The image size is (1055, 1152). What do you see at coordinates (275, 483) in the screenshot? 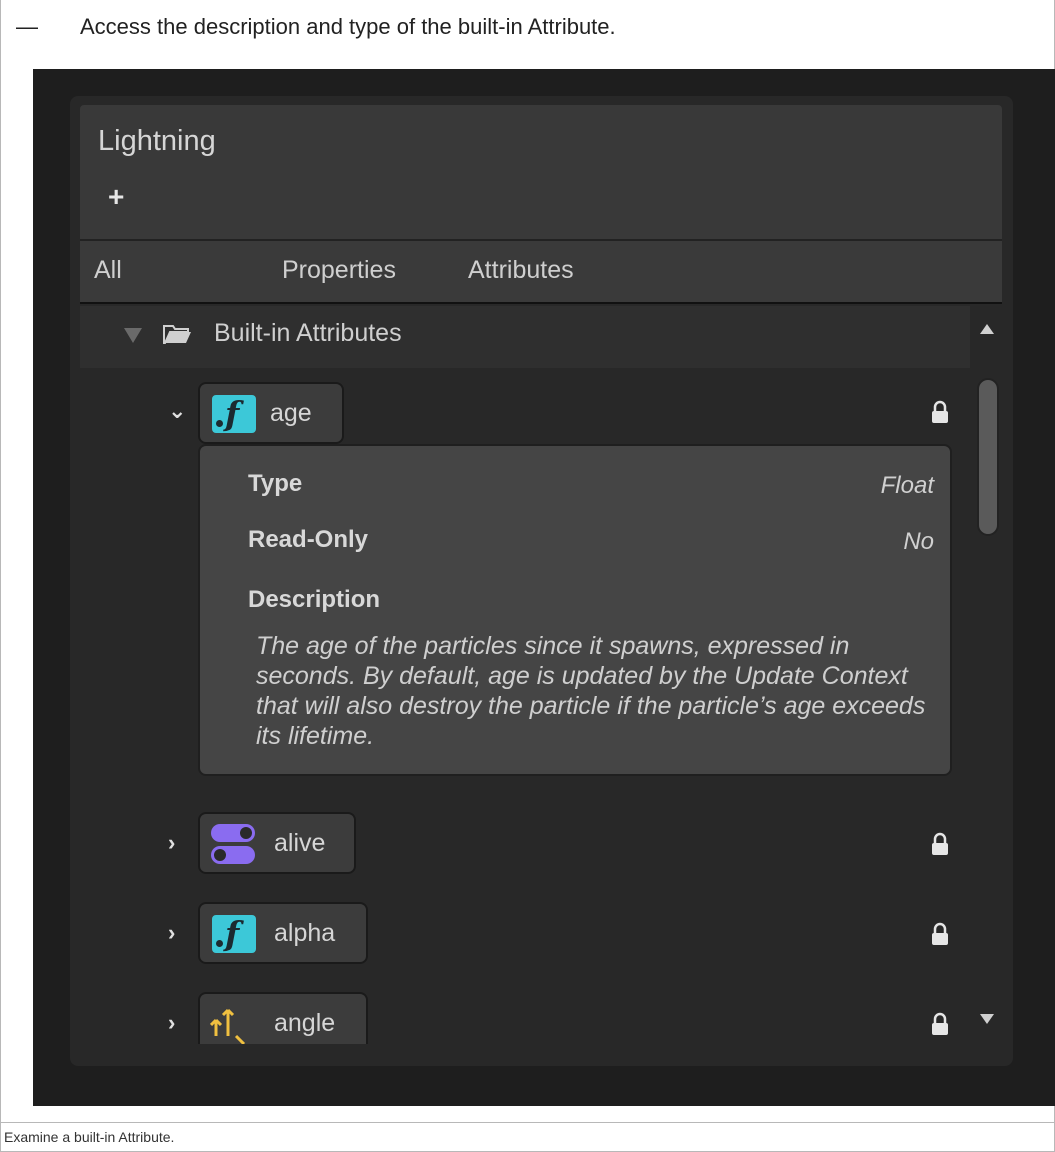
I see `type-label: Type` at bounding box center [275, 483].